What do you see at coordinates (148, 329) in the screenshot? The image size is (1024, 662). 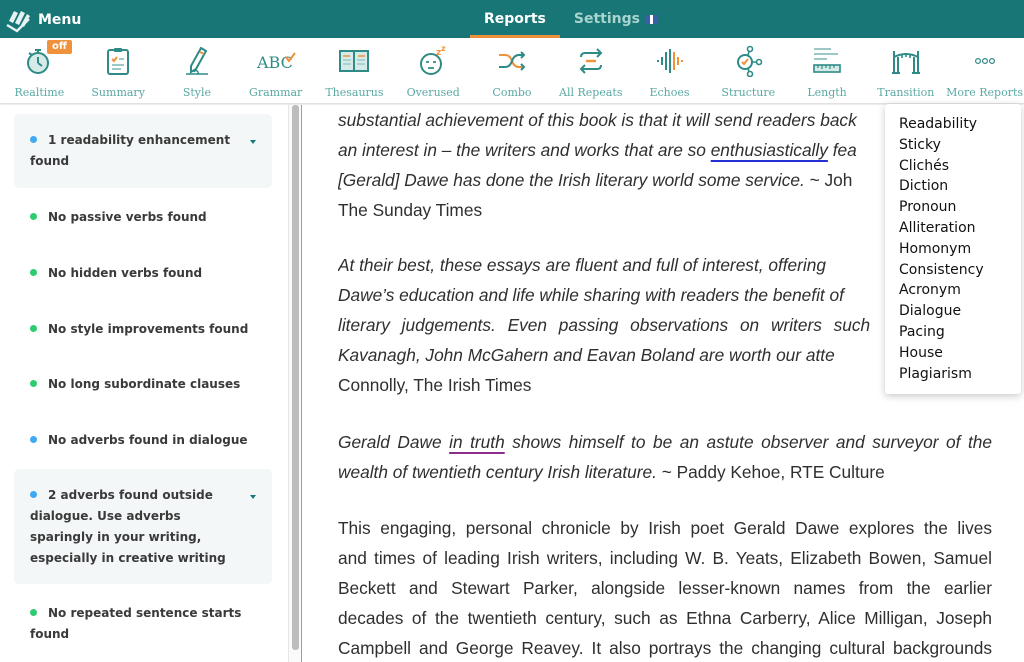 I see `sidebar-item-text: No style improvements found` at bounding box center [148, 329].